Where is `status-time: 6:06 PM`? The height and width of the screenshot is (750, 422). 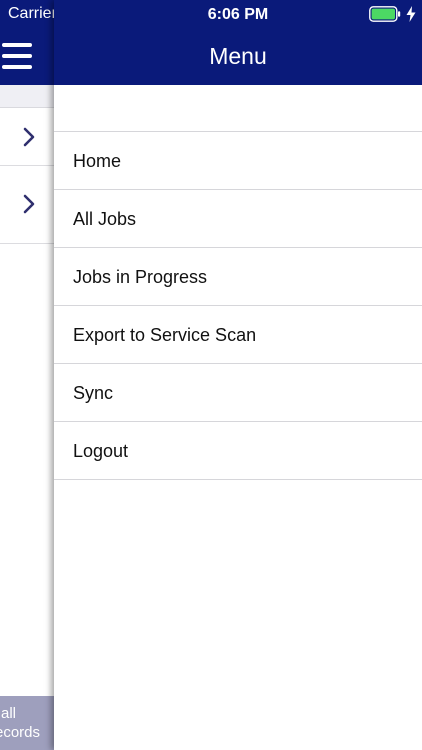 status-time: 6:06 PM is located at coordinates (238, 14).